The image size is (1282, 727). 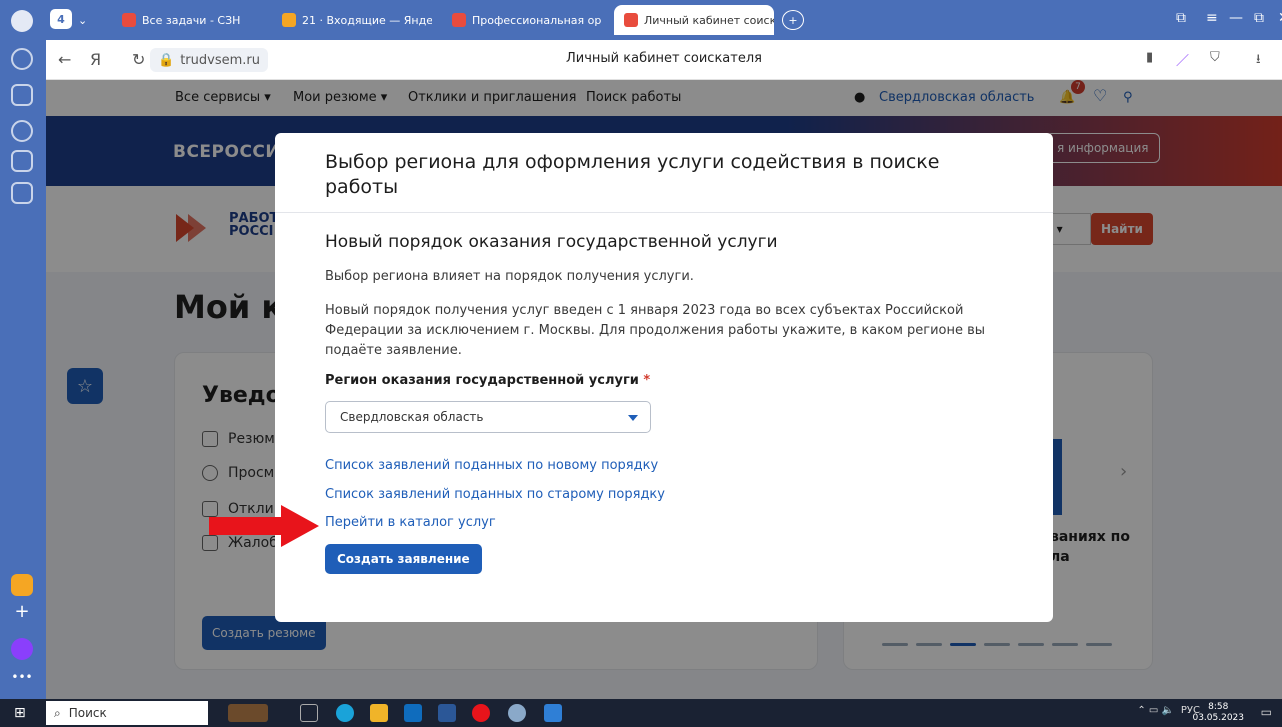 What do you see at coordinates (488, 380) in the screenshot?
I see `region-field-label: Регион оказания государственной услуги *` at bounding box center [488, 380].